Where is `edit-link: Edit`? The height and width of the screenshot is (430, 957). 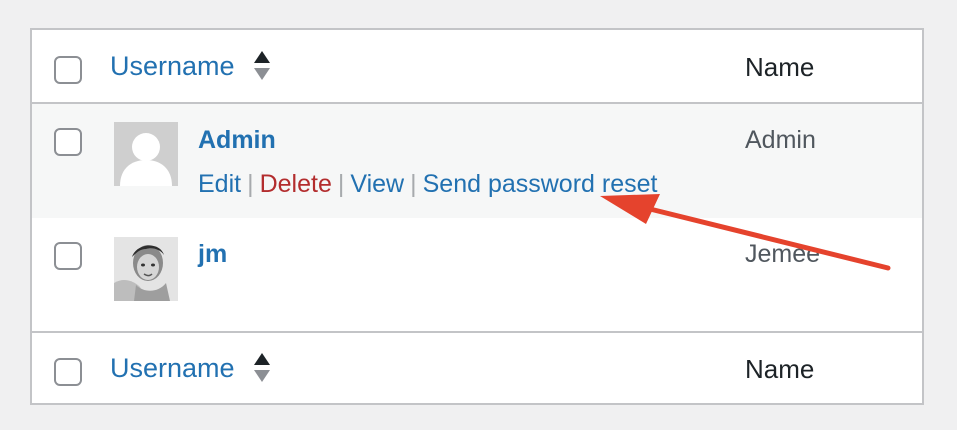 edit-link: Edit is located at coordinates (219, 184).